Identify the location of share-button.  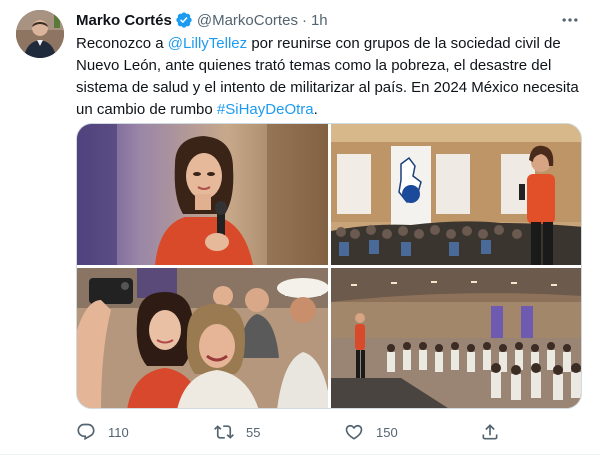
(496, 432).